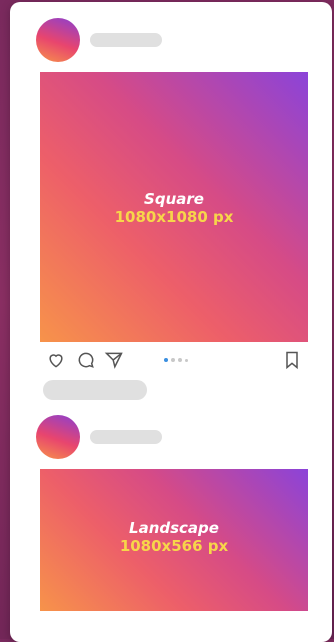 This screenshot has width=334, height=642. I want to click on carousel-dot-active, so click(166, 360).